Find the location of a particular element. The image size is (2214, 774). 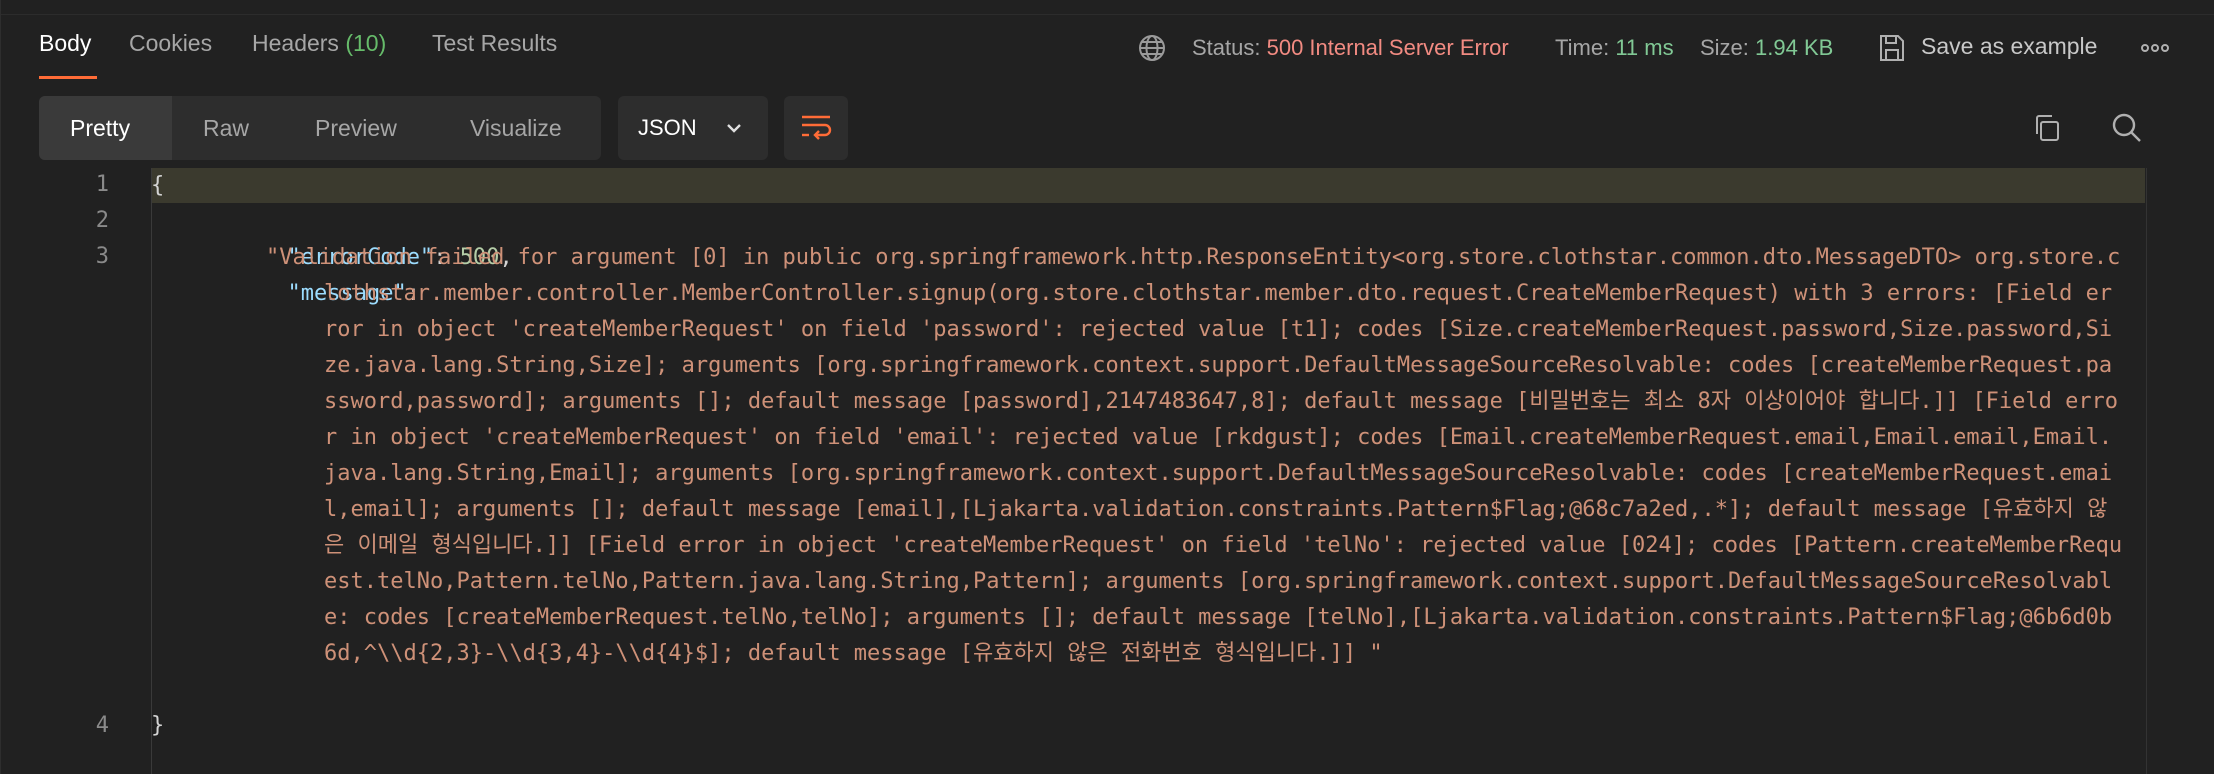

tab-body: Body is located at coordinates (65, 43).